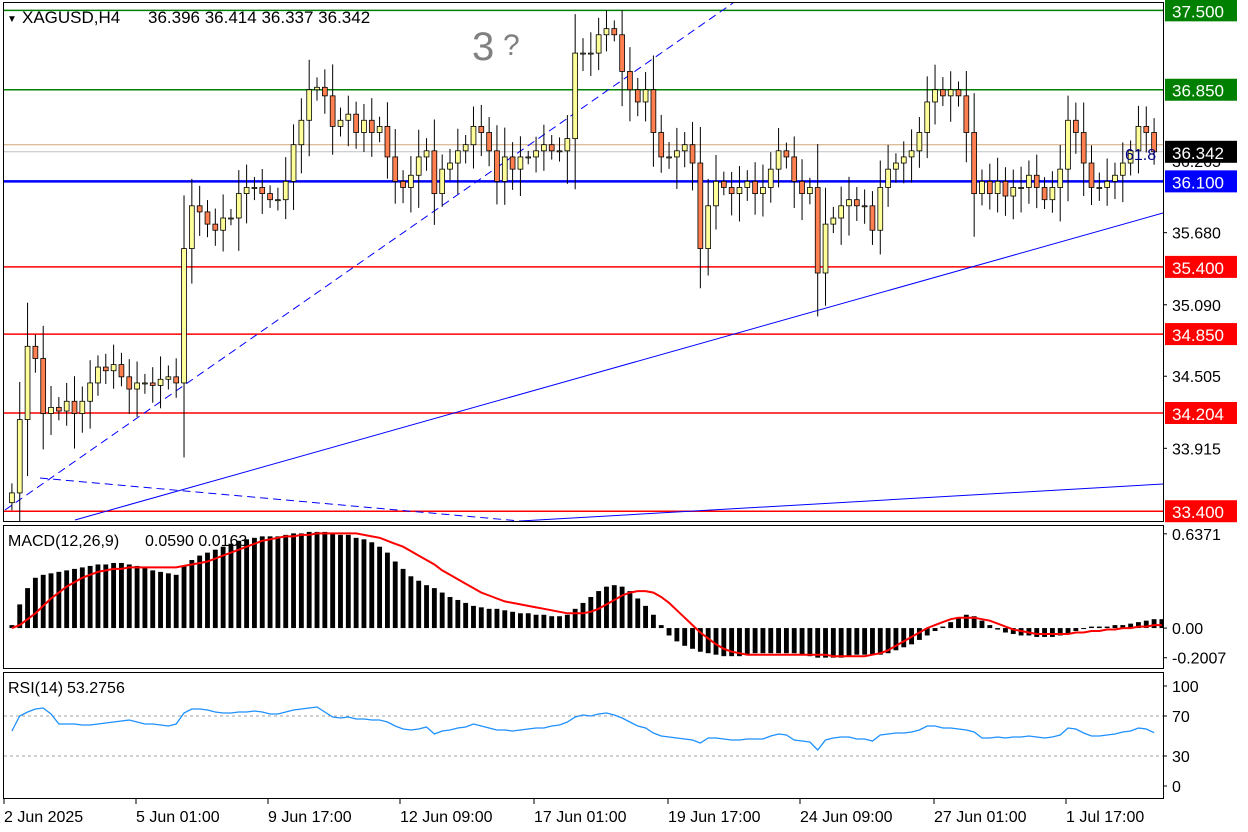  What do you see at coordinates (1176, 787) in the screenshot?
I see `rsi-tick-label: 0` at bounding box center [1176, 787].